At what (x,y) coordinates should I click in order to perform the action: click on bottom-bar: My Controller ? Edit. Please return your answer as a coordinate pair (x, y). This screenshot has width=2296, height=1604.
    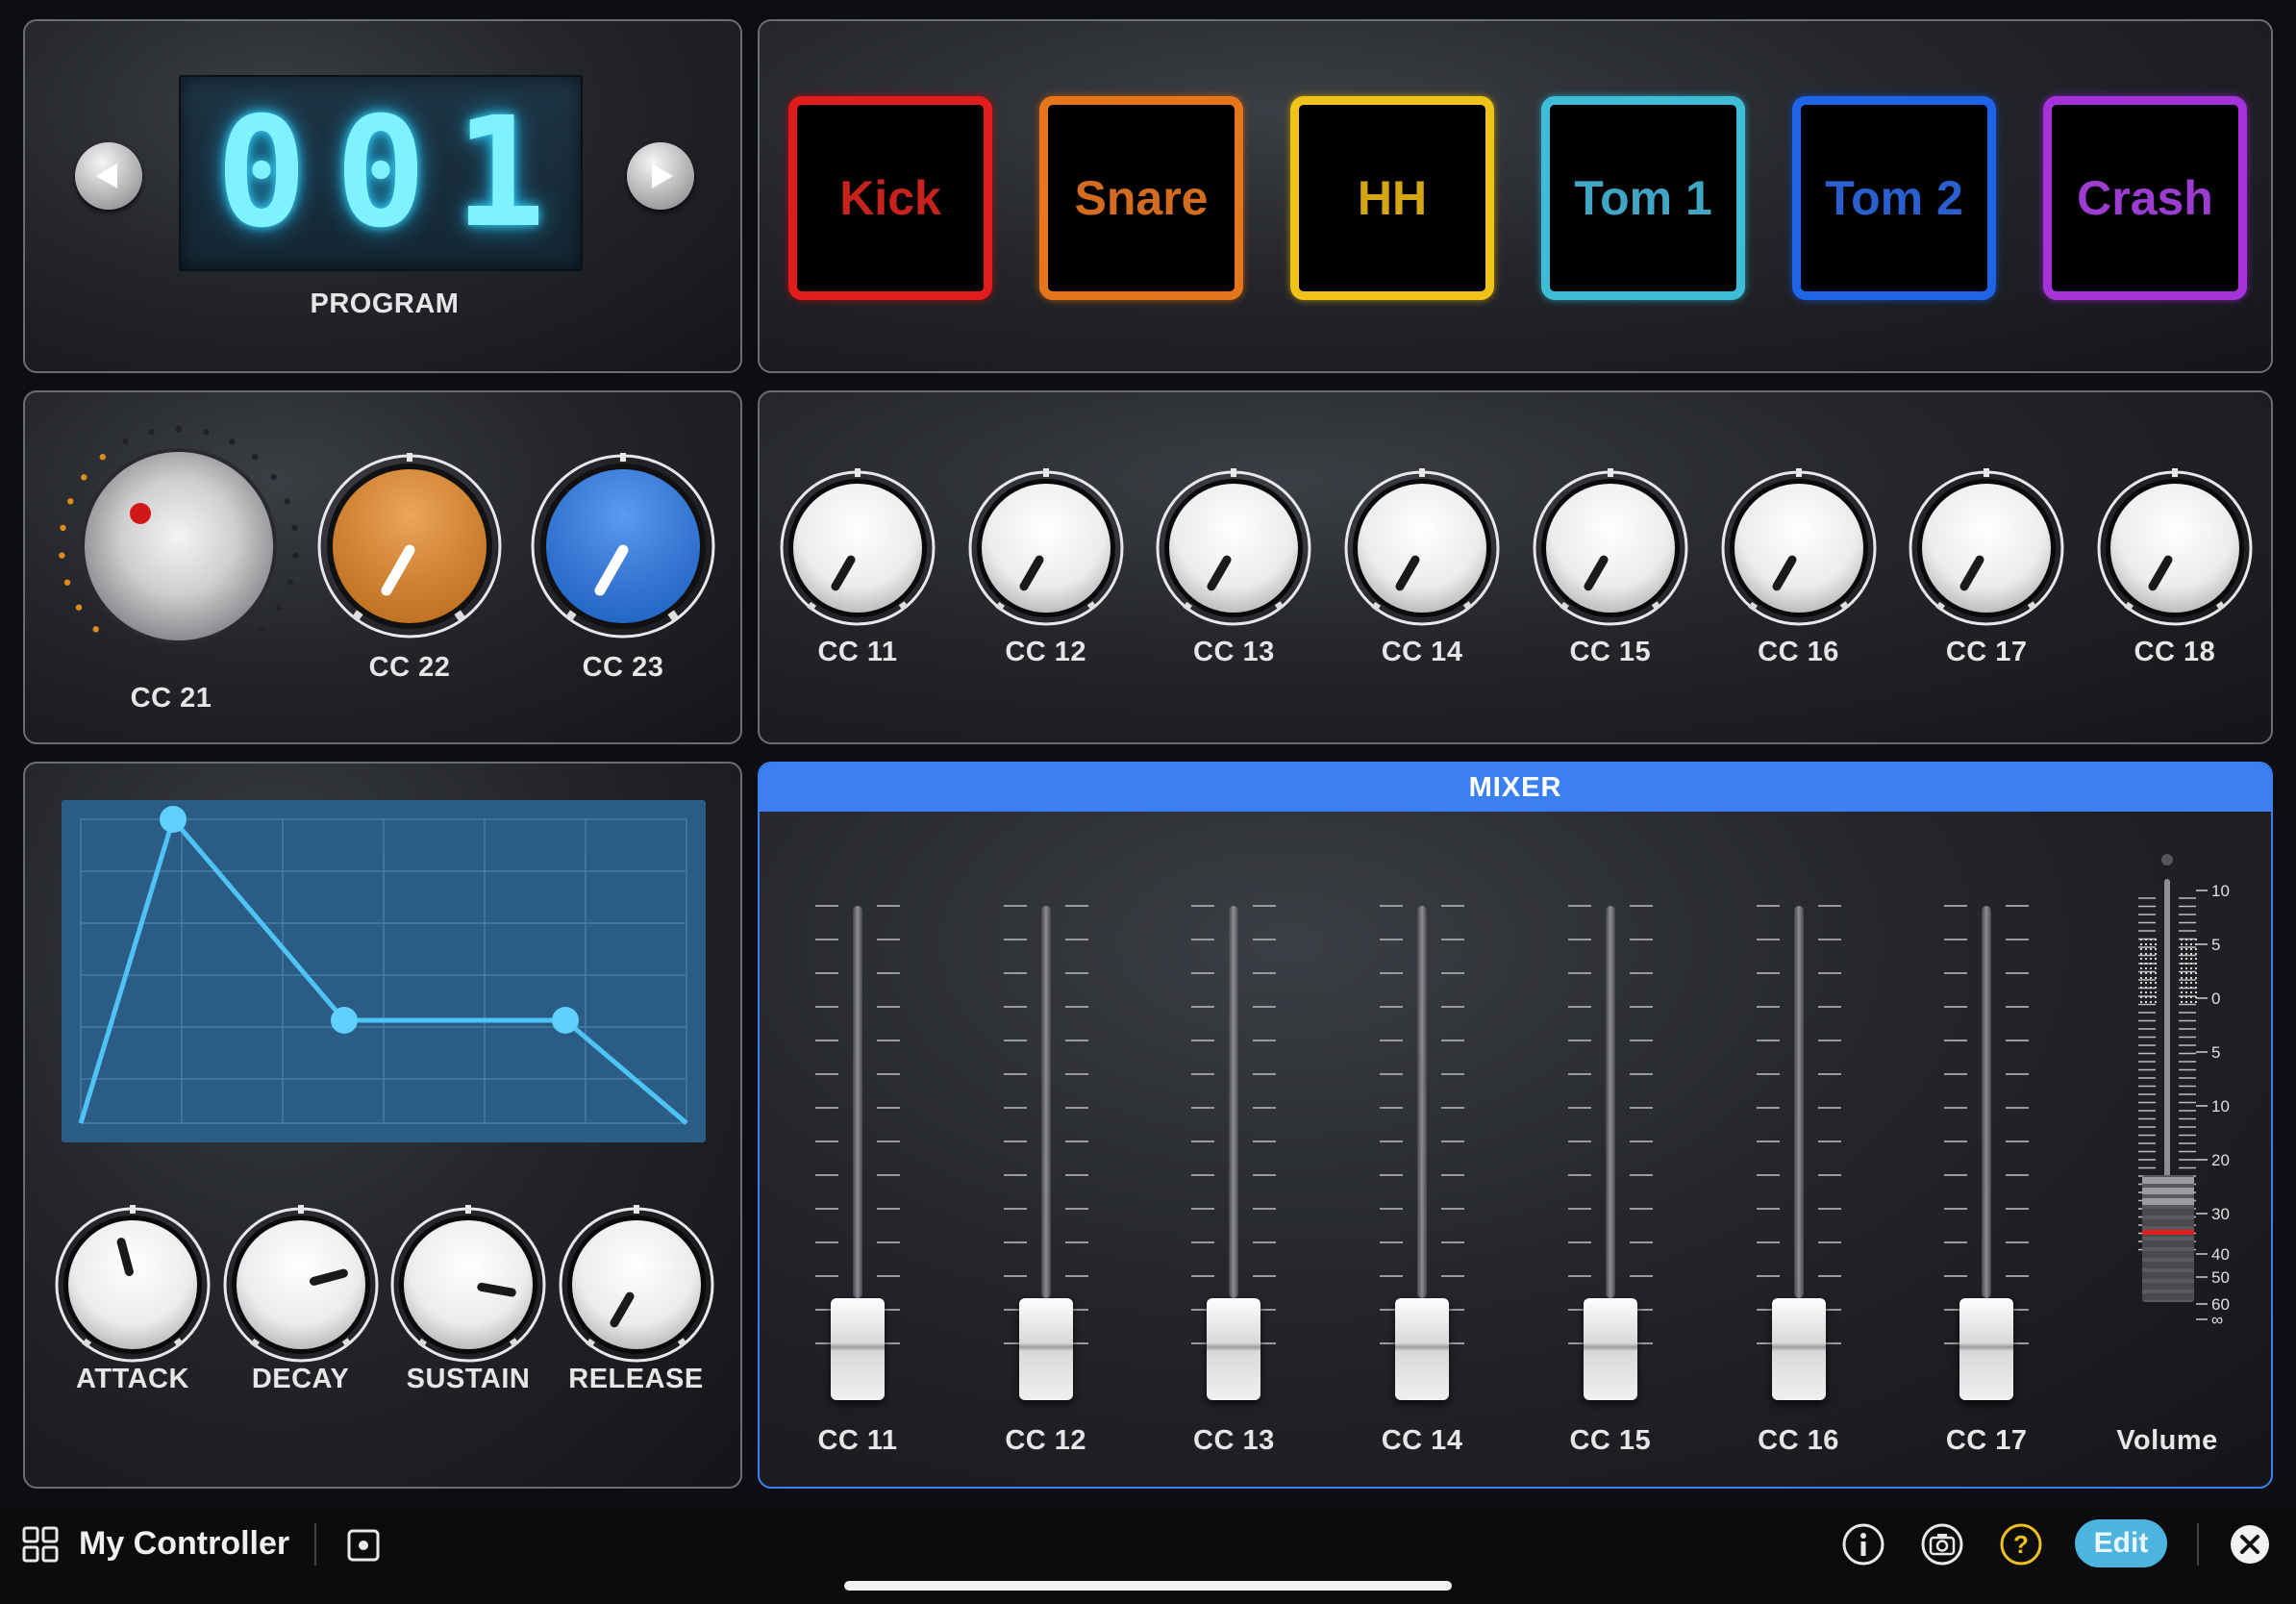
    Looking at the image, I should click on (1148, 1556).